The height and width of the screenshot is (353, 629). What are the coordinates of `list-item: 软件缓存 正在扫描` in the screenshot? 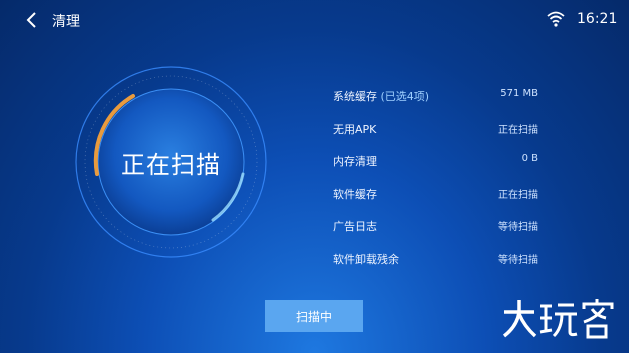 It's located at (437, 200).